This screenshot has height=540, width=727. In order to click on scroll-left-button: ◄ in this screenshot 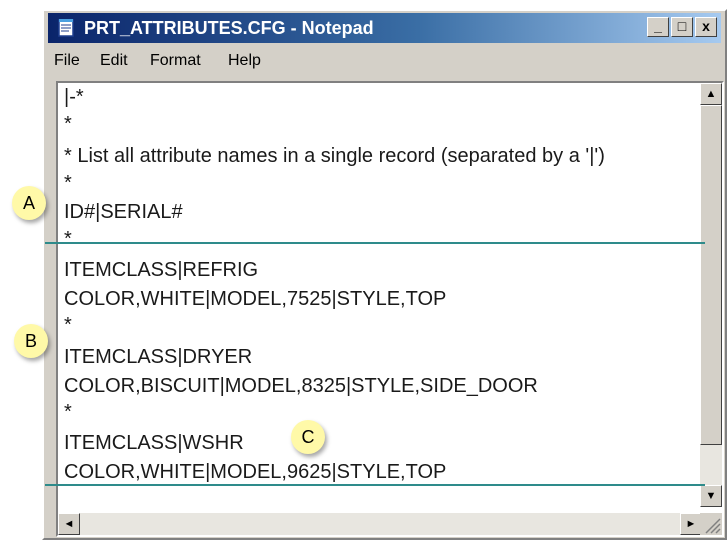, I will do `click(69, 524)`.